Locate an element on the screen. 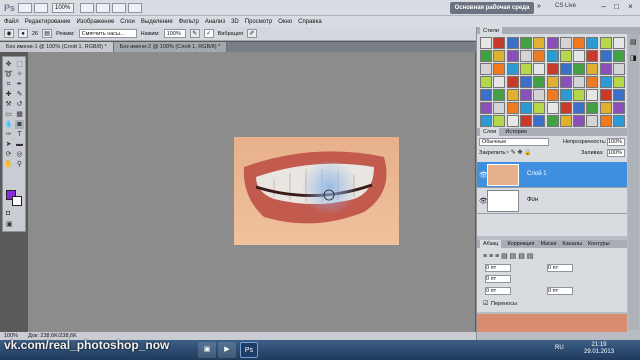  taskbar-app-media: ▶ is located at coordinates (227, 350).